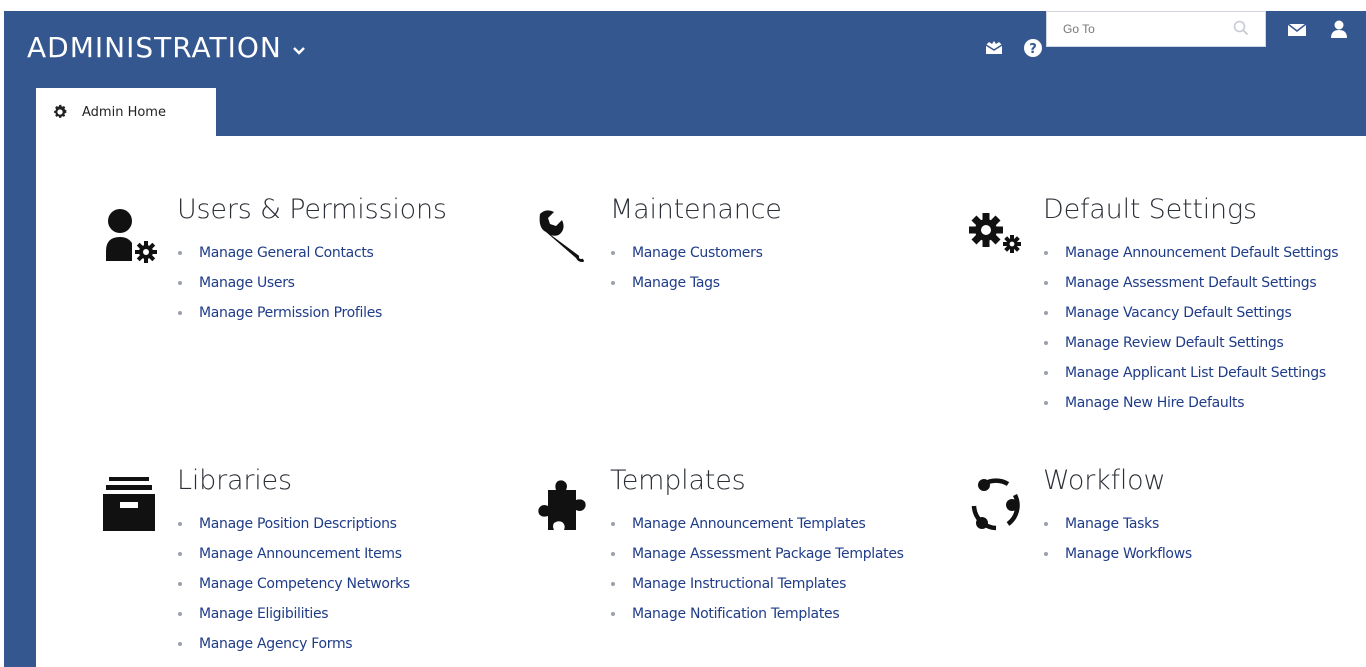 This screenshot has height=667, width=1366. I want to click on puzzle-icon, so click(562, 505).